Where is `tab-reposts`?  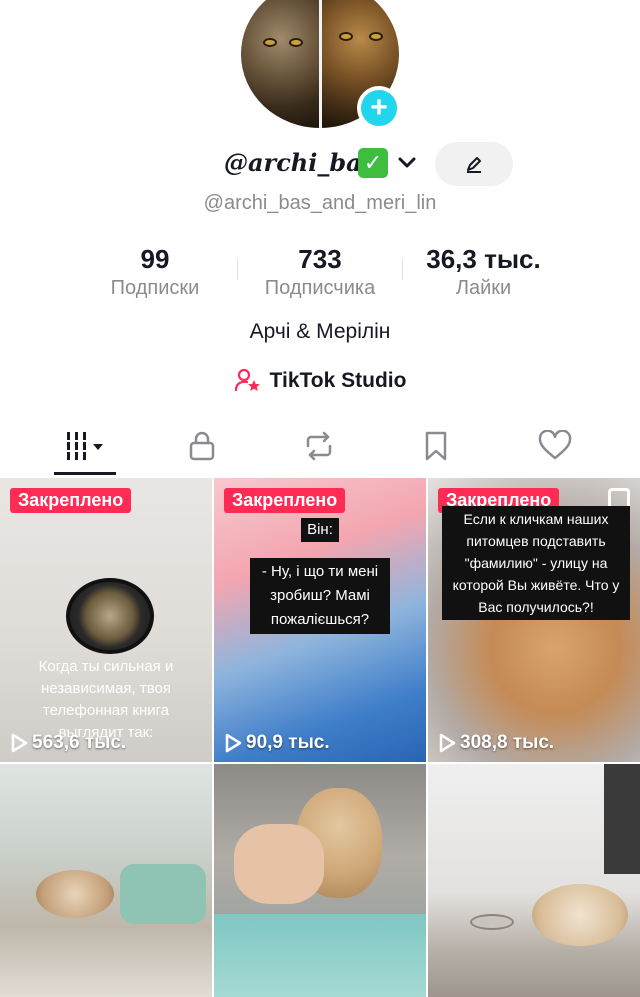
tab-reposts is located at coordinates (319, 446).